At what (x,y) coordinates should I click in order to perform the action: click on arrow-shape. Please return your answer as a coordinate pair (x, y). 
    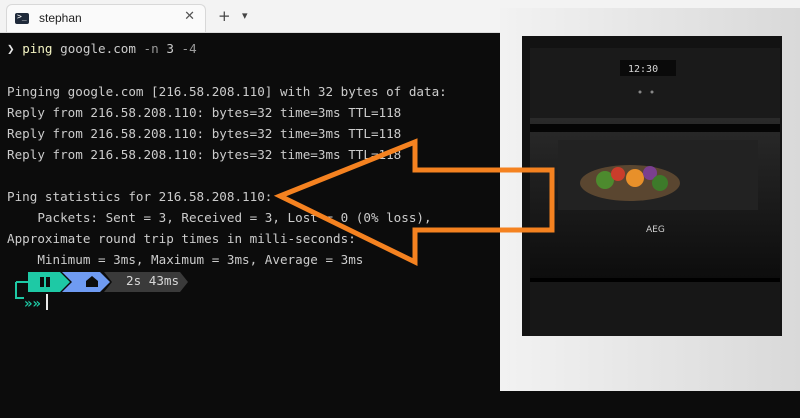
    Looking at the image, I should click on (414, 202).